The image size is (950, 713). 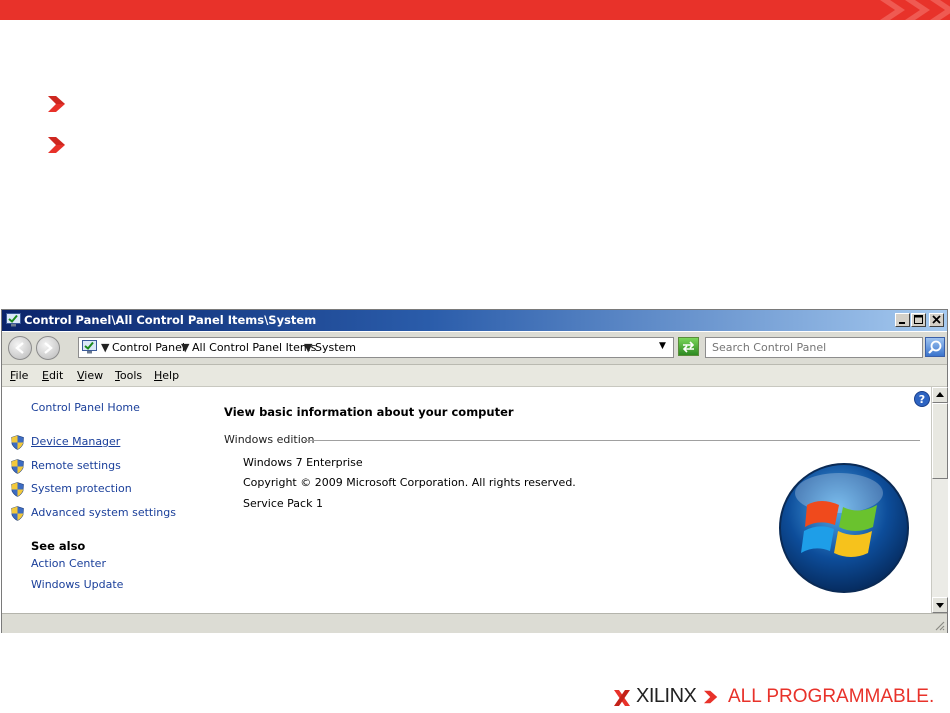 I want to click on minimize-button, so click(x=902, y=320).